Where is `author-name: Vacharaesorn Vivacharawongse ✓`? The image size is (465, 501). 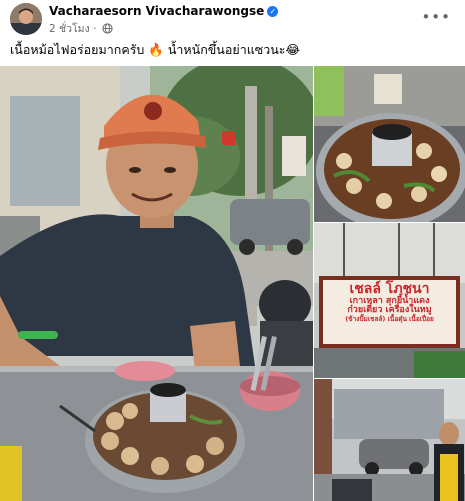 author-name: Vacharaesorn Vivacharawongse ✓ is located at coordinates (164, 11).